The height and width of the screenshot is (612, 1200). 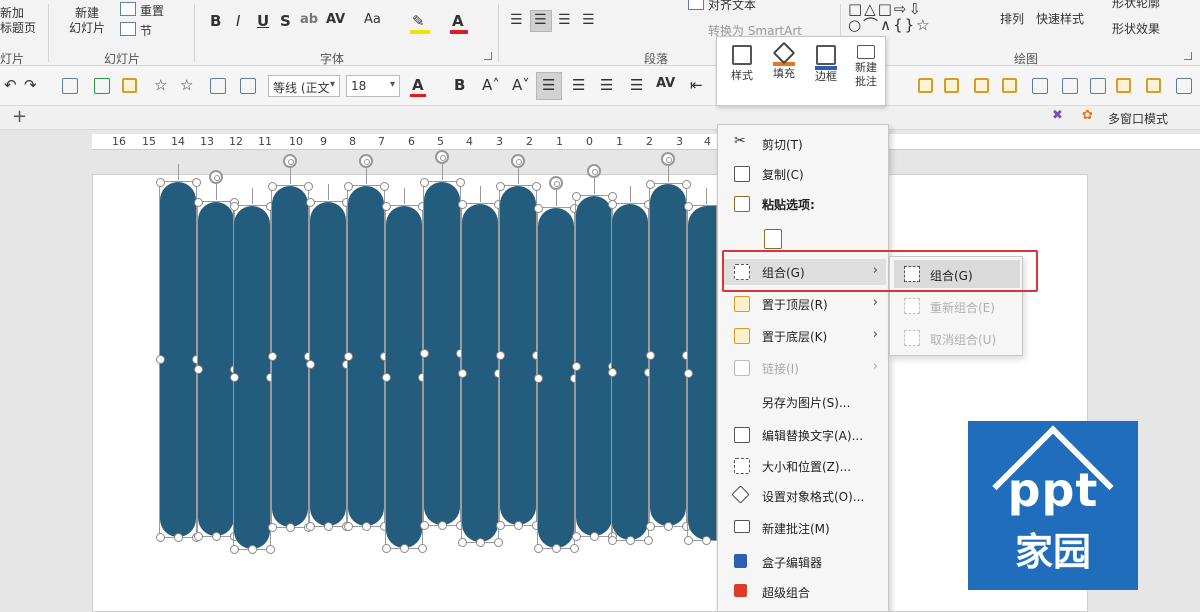 What do you see at coordinates (1136, 28) in the screenshot?
I see `shape-effects-button: 形状效果` at bounding box center [1136, 28].